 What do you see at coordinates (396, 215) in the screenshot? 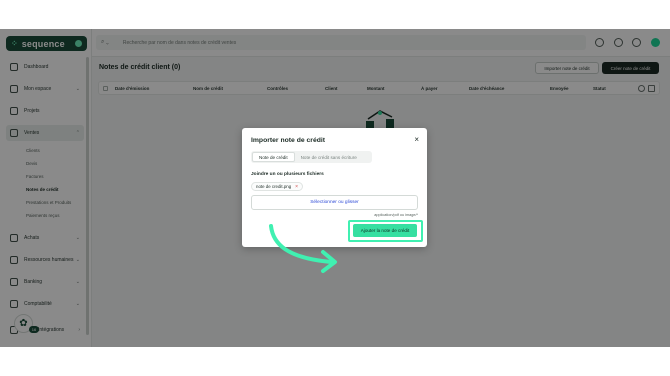
I see `accepted-file-types: application/pdf ou image/*` at bounding box center [396, 215].